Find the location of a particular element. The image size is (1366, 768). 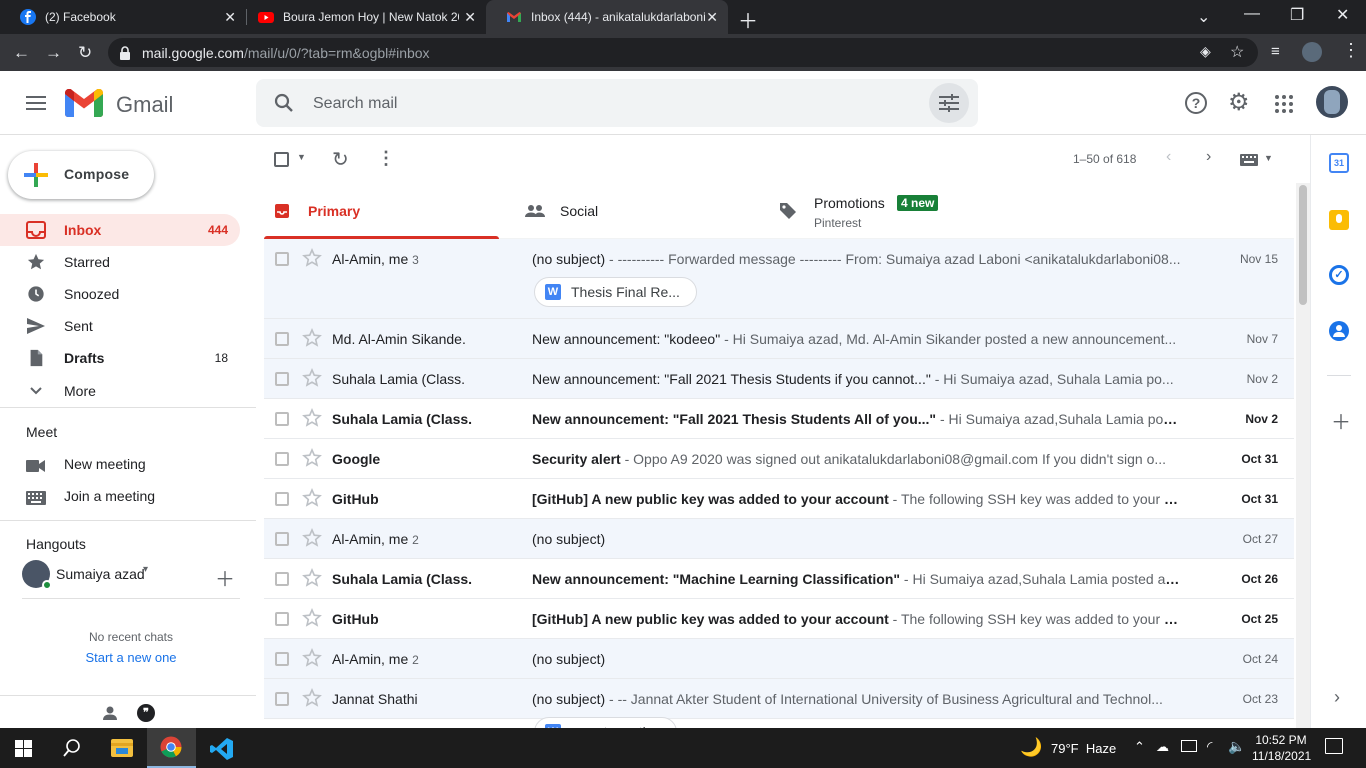

user-menu-caret-icon: ▾ is located at coordinates (145, 569).